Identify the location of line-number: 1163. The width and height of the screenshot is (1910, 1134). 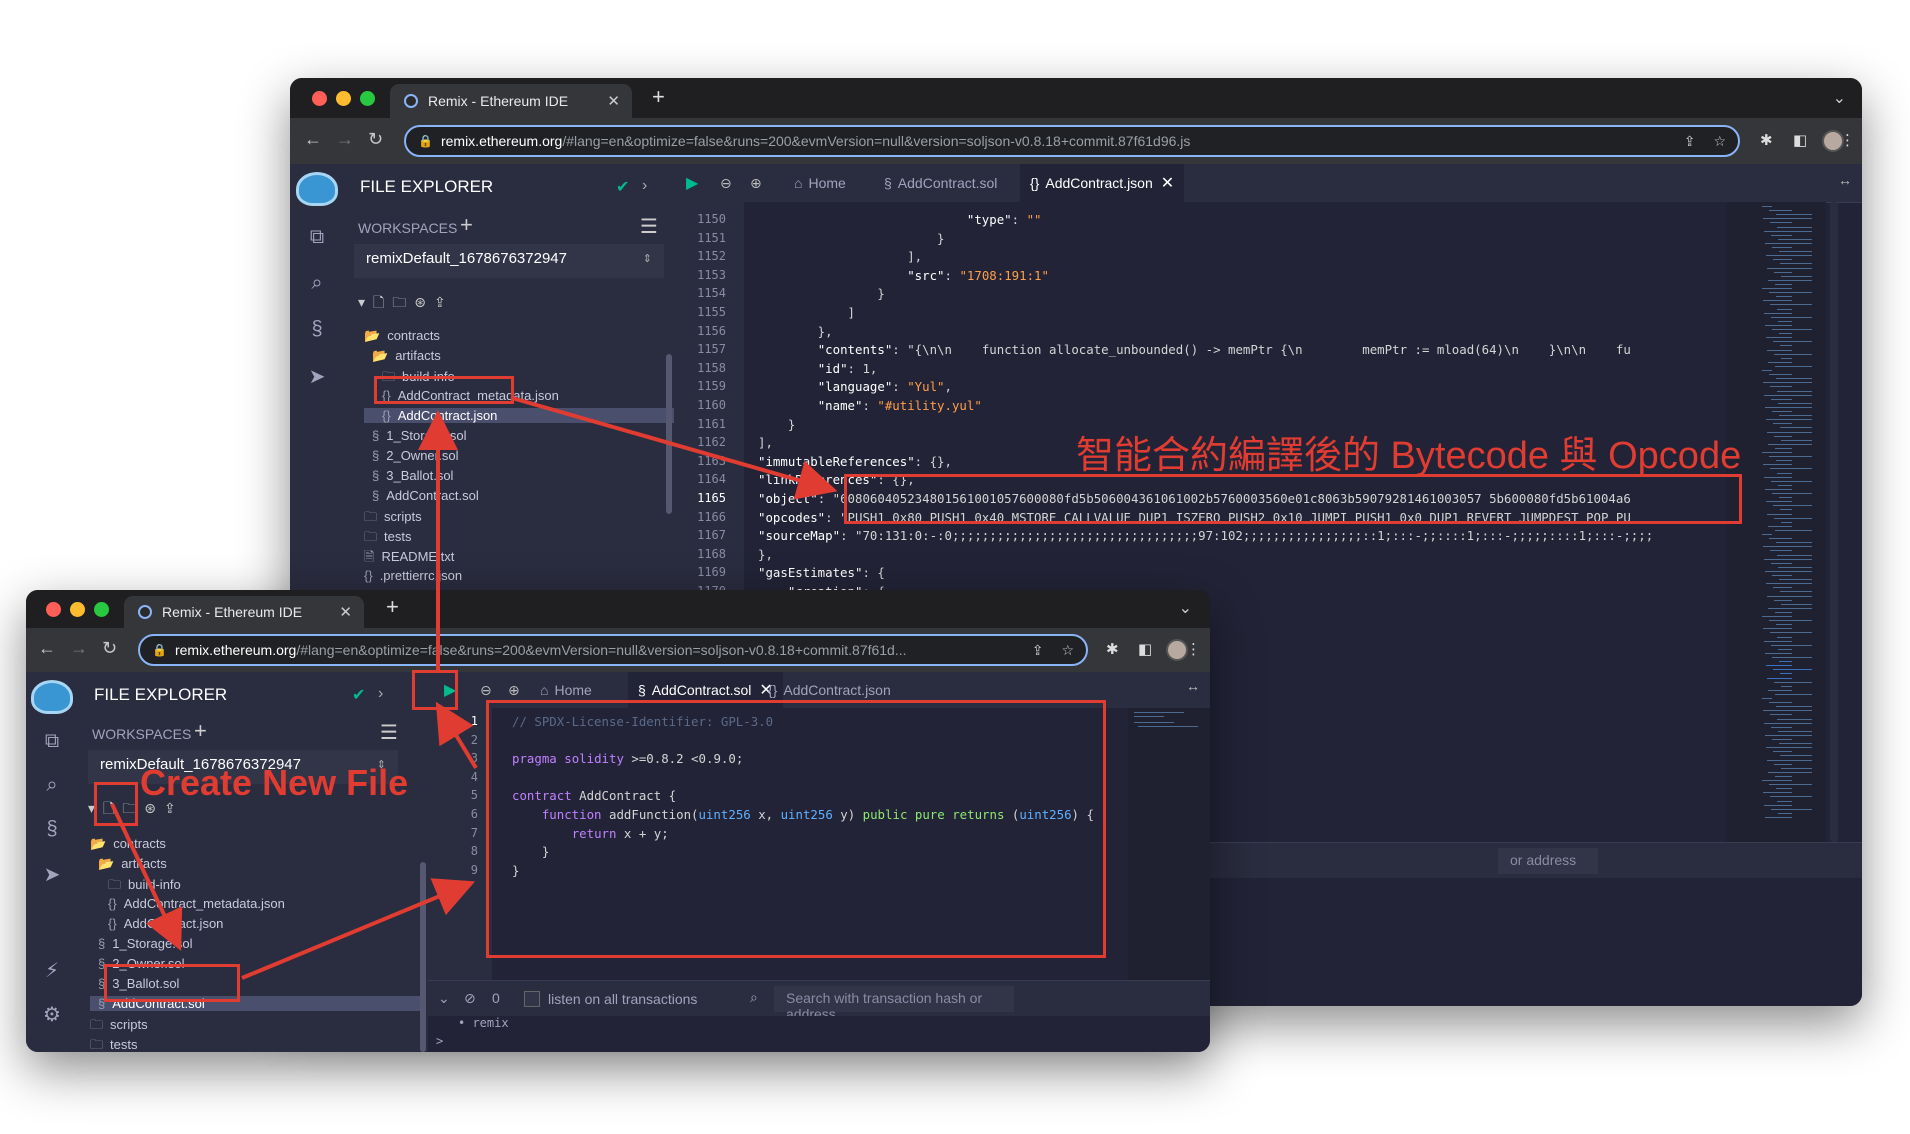
(711, 460).